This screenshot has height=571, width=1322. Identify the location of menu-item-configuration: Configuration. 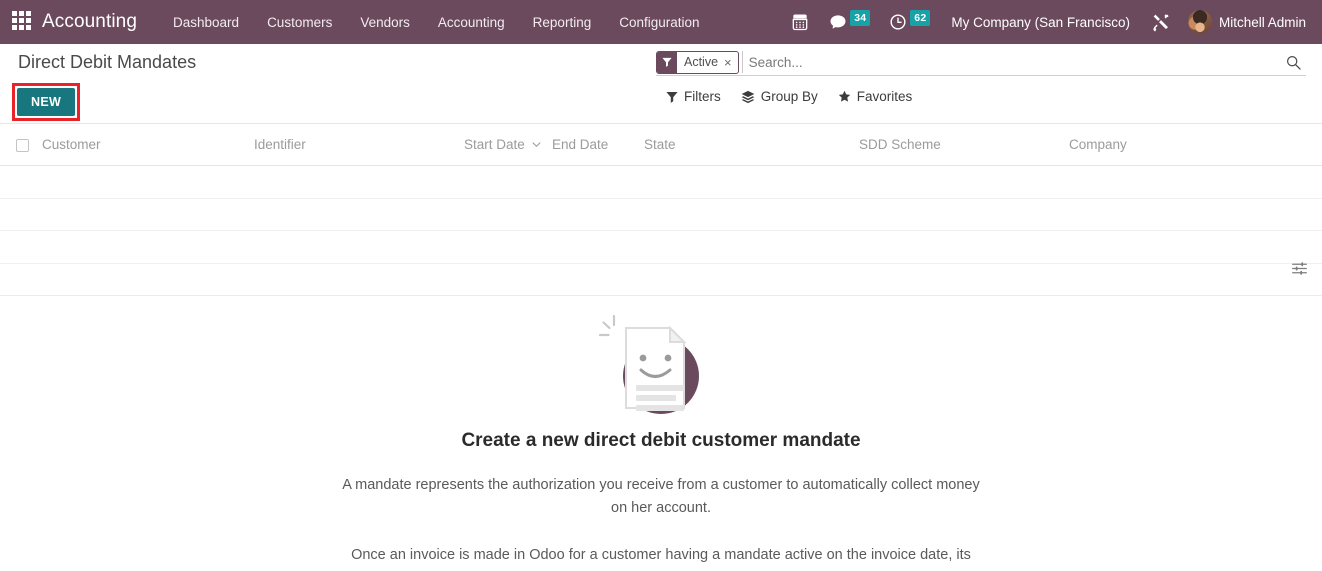
(659, 22).